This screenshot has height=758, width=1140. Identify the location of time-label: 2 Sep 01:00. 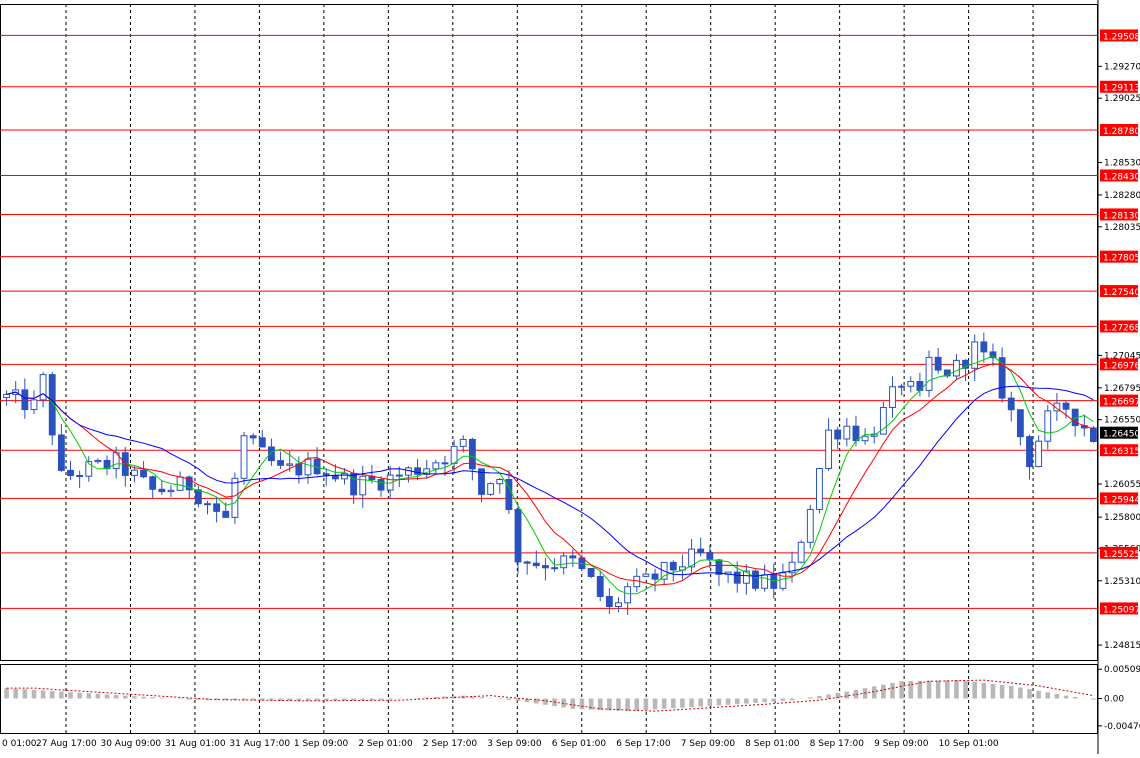
(385, 744).